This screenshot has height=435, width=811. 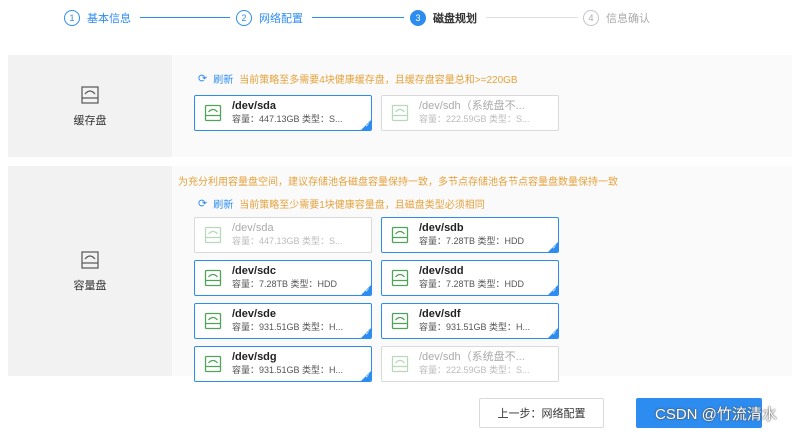 I want to click on step-number: 2, so click(x=244, y=18).